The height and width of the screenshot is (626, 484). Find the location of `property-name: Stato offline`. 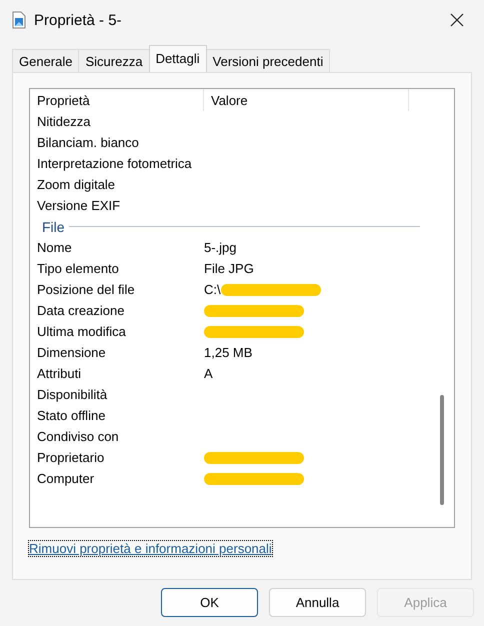

property-name: Stato offline is located at coordinates (71, 415).